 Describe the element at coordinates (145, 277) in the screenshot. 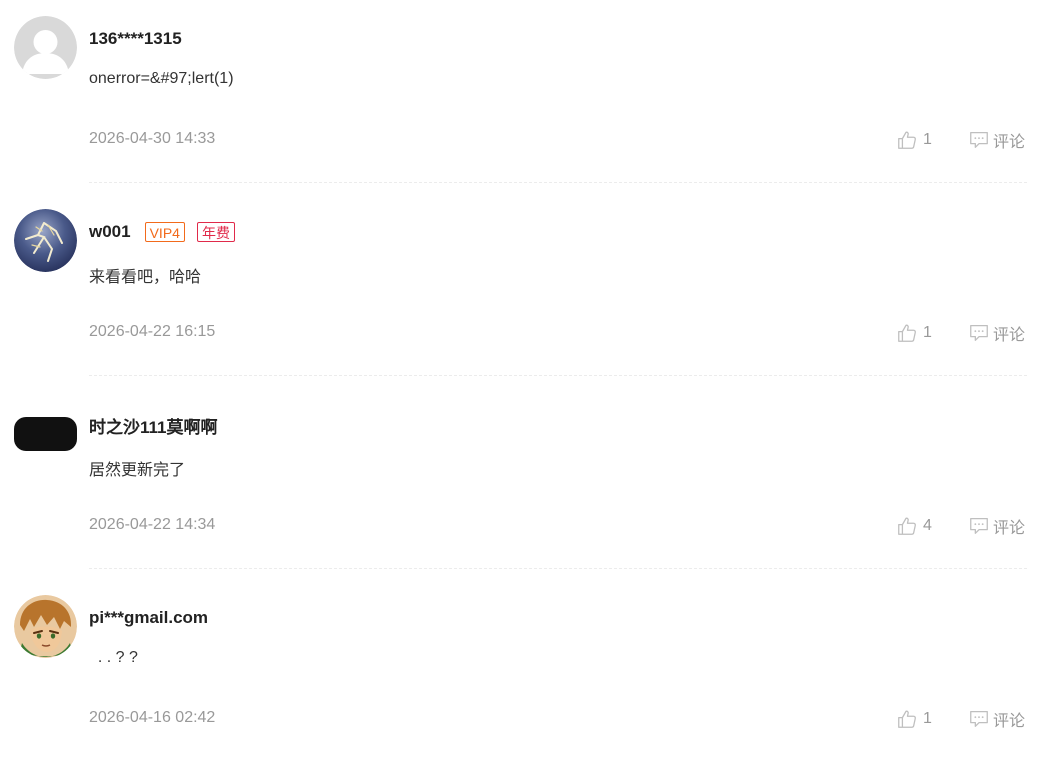

I see `comment-content: 来看看吧，哈哈` at that location.